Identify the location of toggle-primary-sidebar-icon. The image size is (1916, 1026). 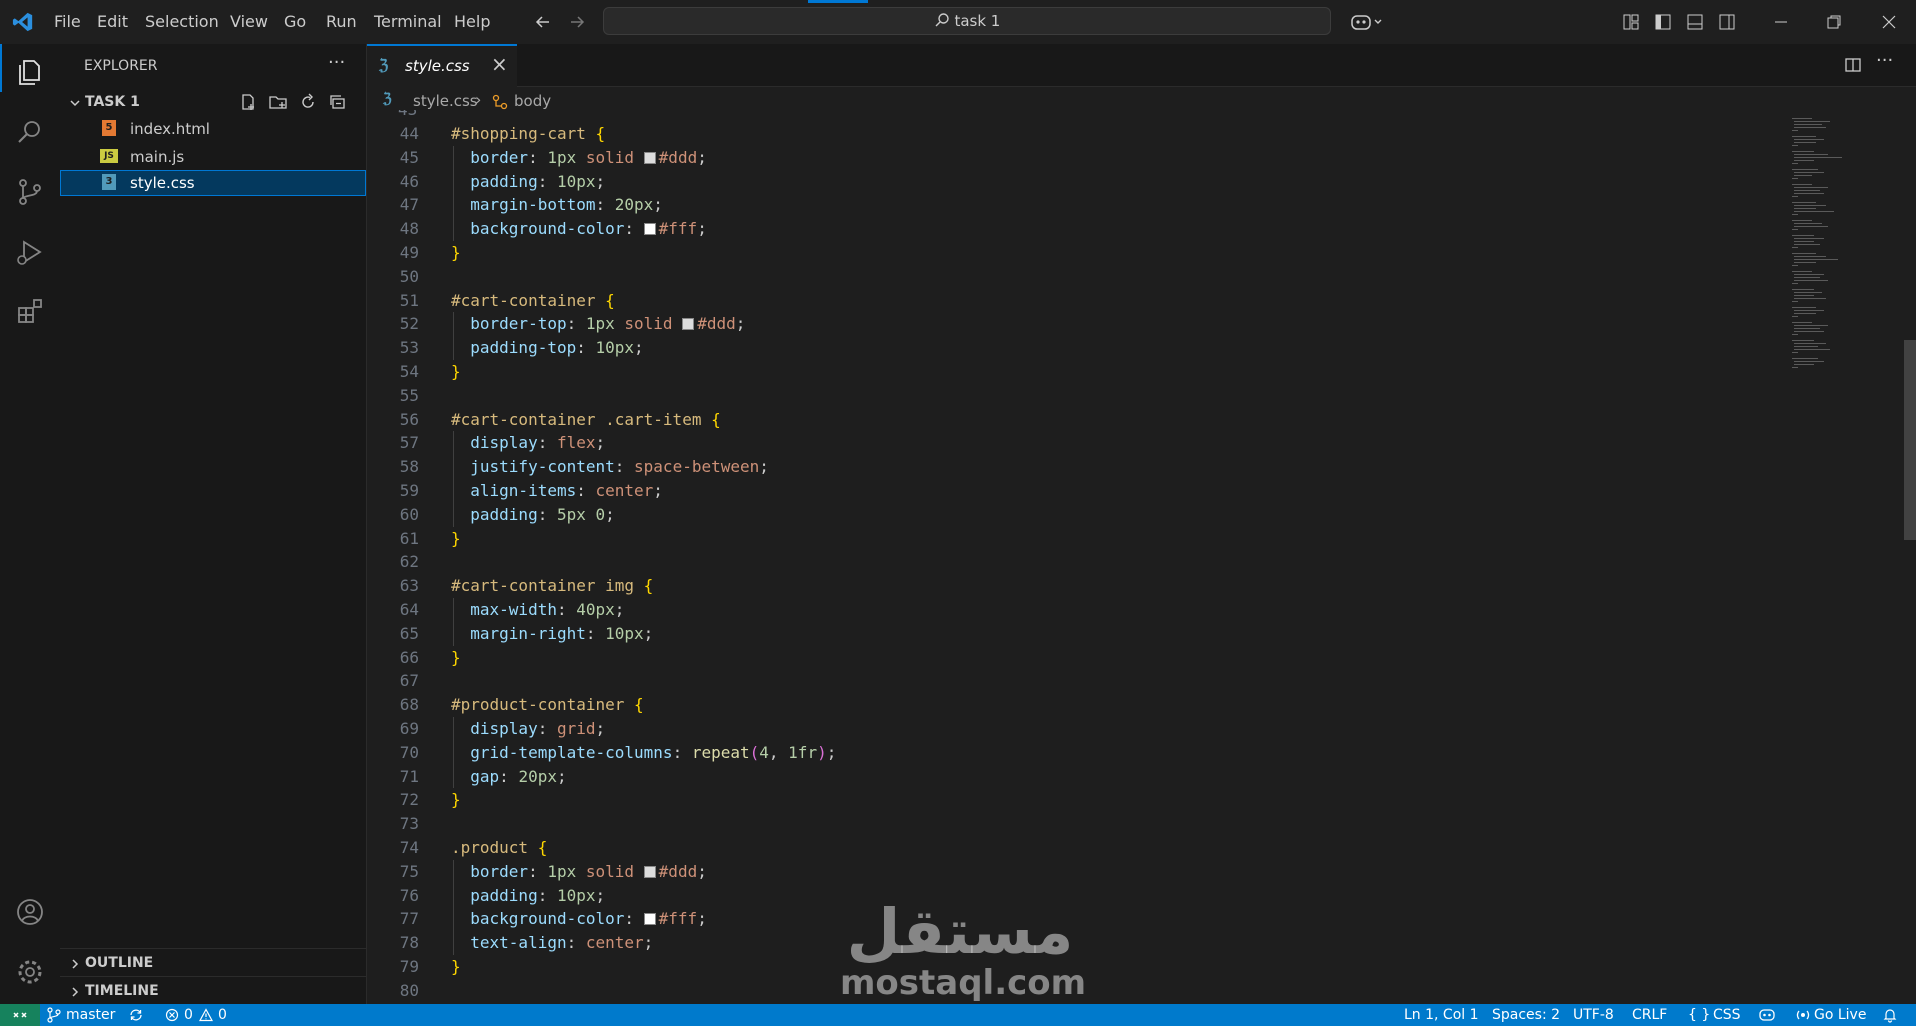
(1663, 22).